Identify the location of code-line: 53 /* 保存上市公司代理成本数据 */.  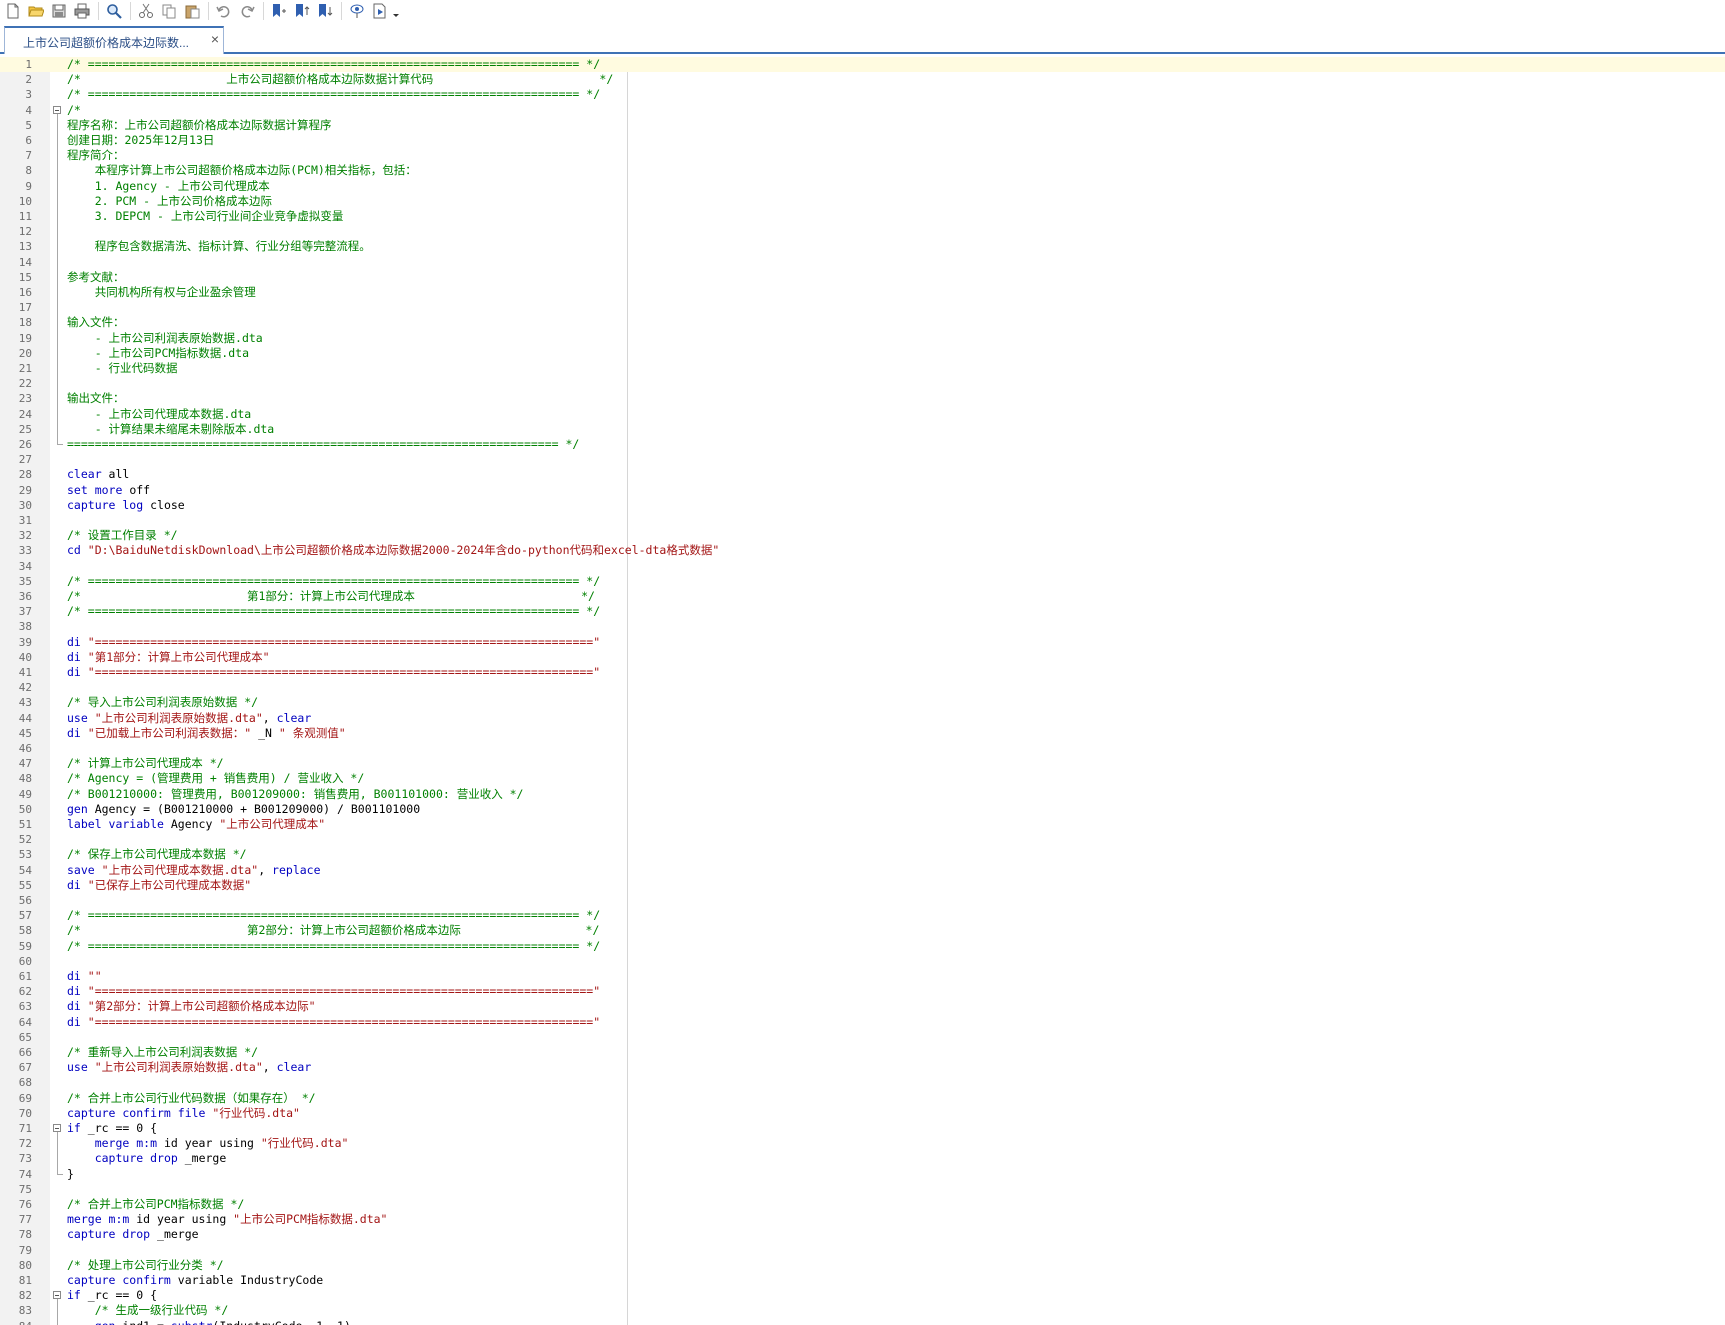
(862, 854).